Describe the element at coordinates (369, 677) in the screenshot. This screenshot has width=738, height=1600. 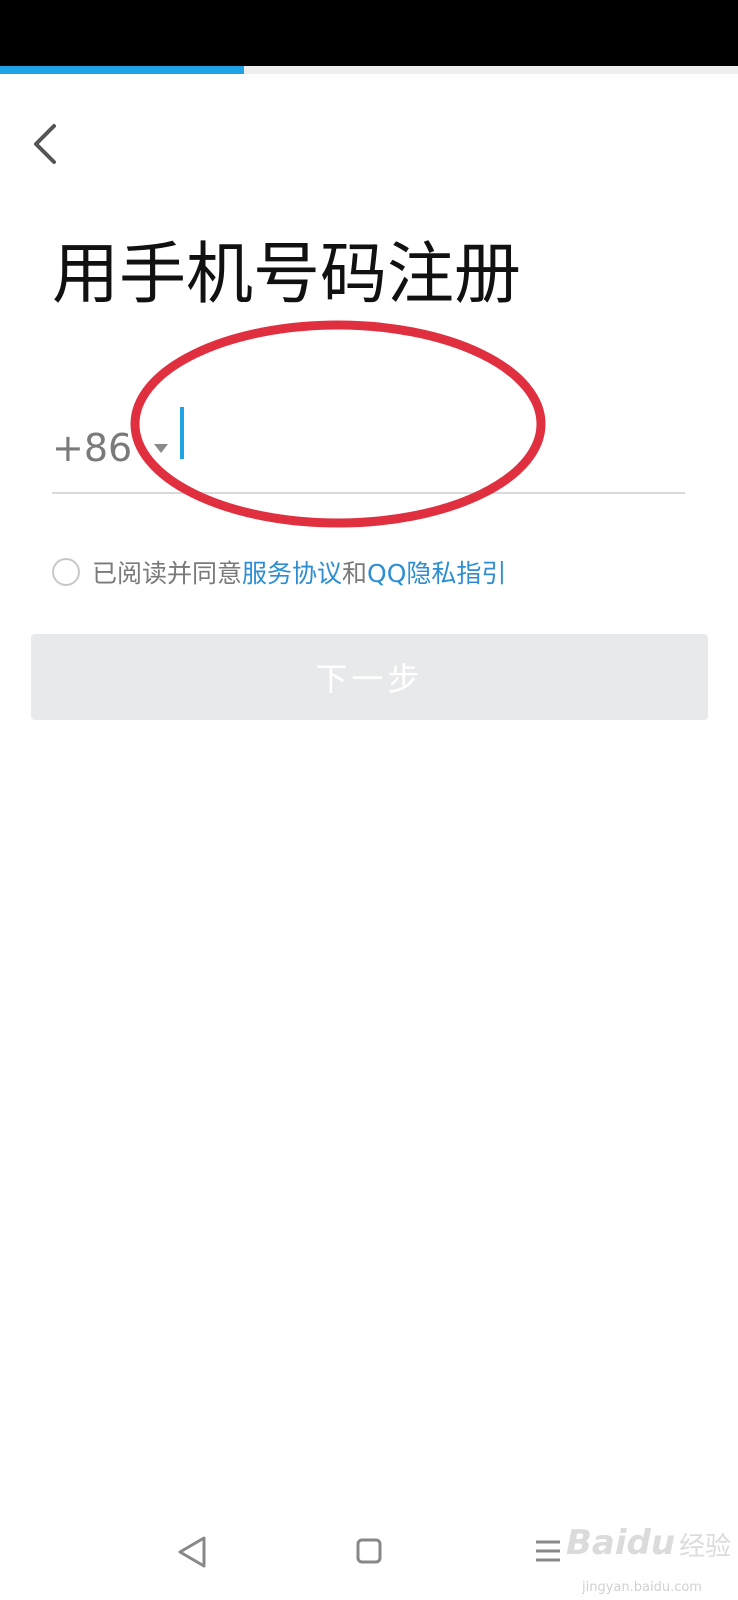
I see `next-step-button: 下一步` at that location.